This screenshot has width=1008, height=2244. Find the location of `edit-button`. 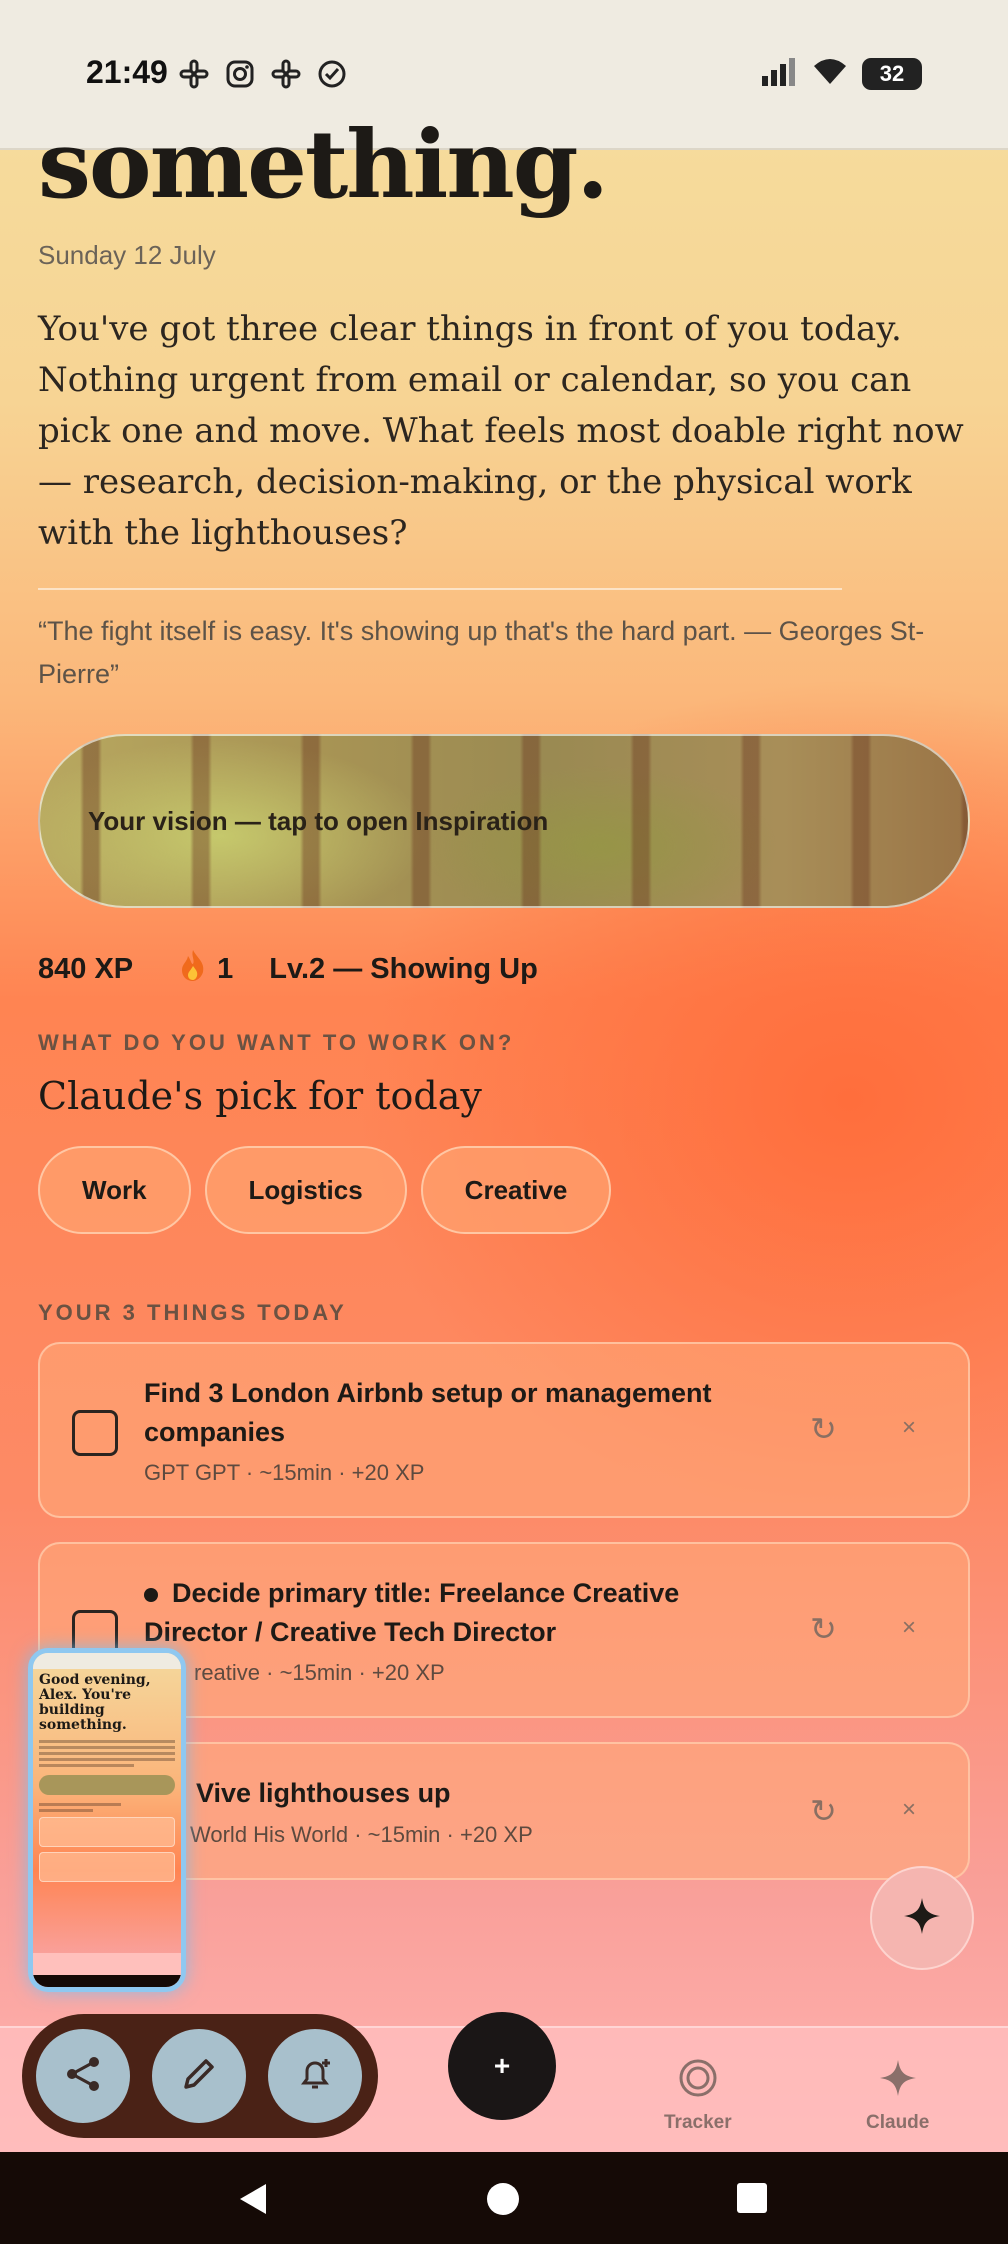

edit-button is located at coordinates (199, 2076).